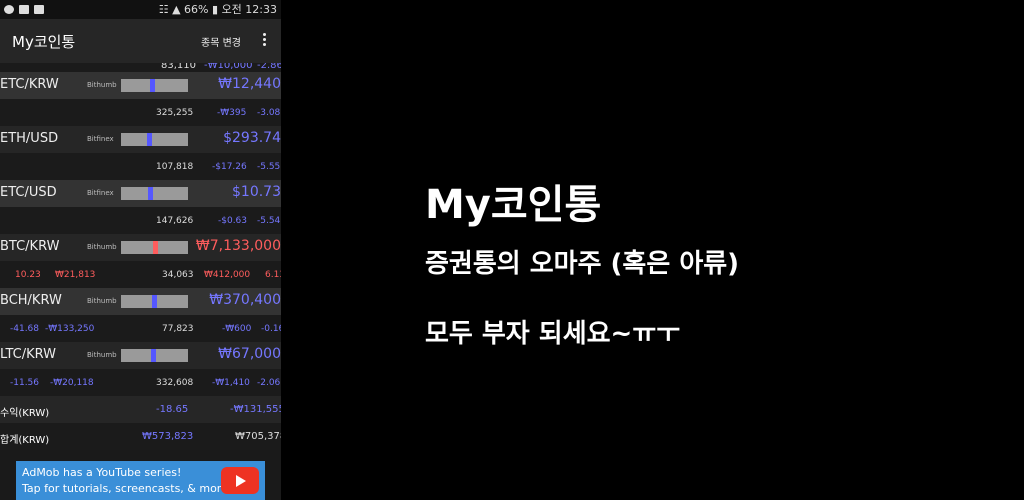  Describe the element at coordinates (28, 192) in the screenshot. I see `coin-pair: ETC/USD` at that location.